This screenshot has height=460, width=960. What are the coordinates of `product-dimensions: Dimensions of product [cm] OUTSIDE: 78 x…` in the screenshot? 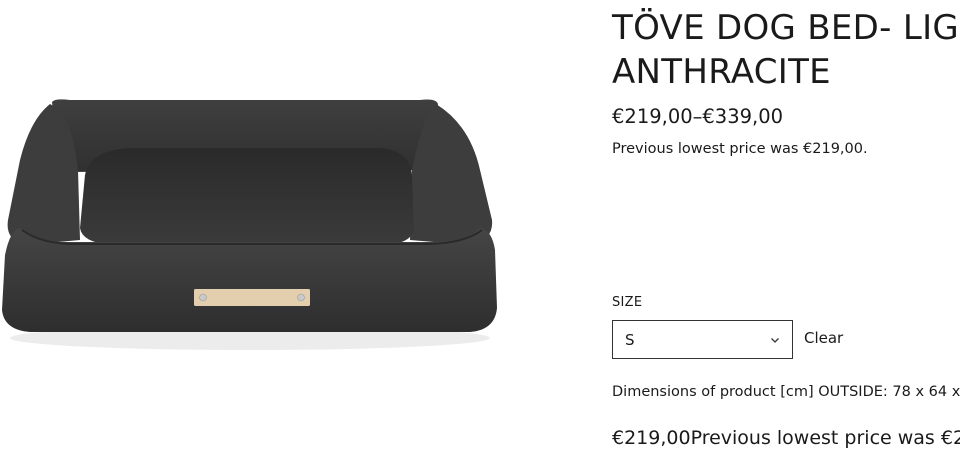 It's located at (786, 392).